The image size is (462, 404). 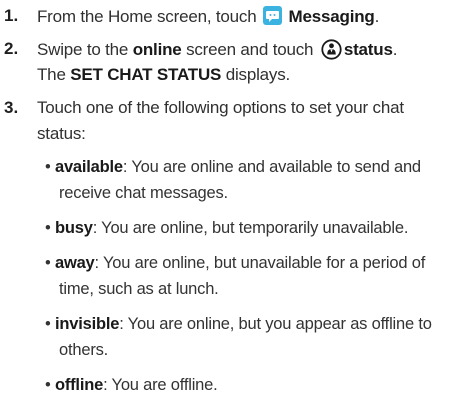 What do you see at coordinates (84, 350) in the screenshot?
I see `option-description-continued: others.` at bounding box center [84, 350].